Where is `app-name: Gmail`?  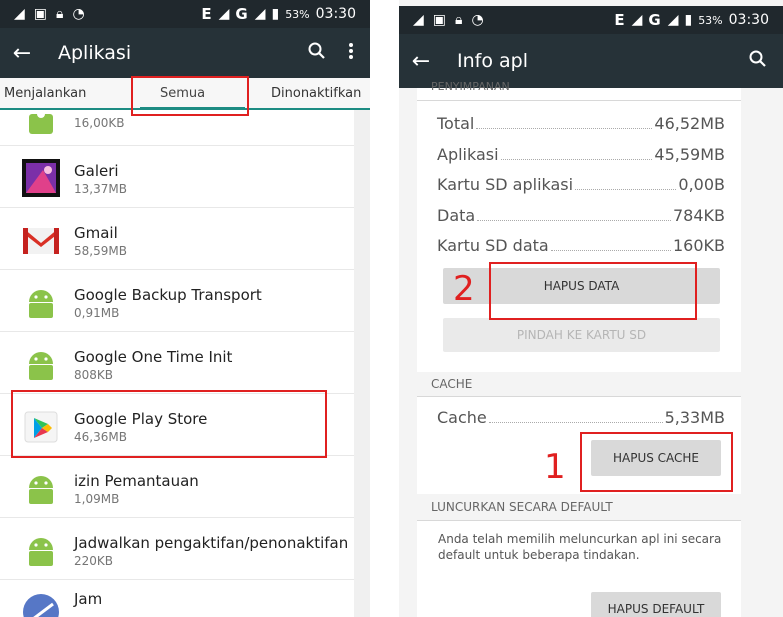 app-name: Gmail is located at coordinates (96, 233).